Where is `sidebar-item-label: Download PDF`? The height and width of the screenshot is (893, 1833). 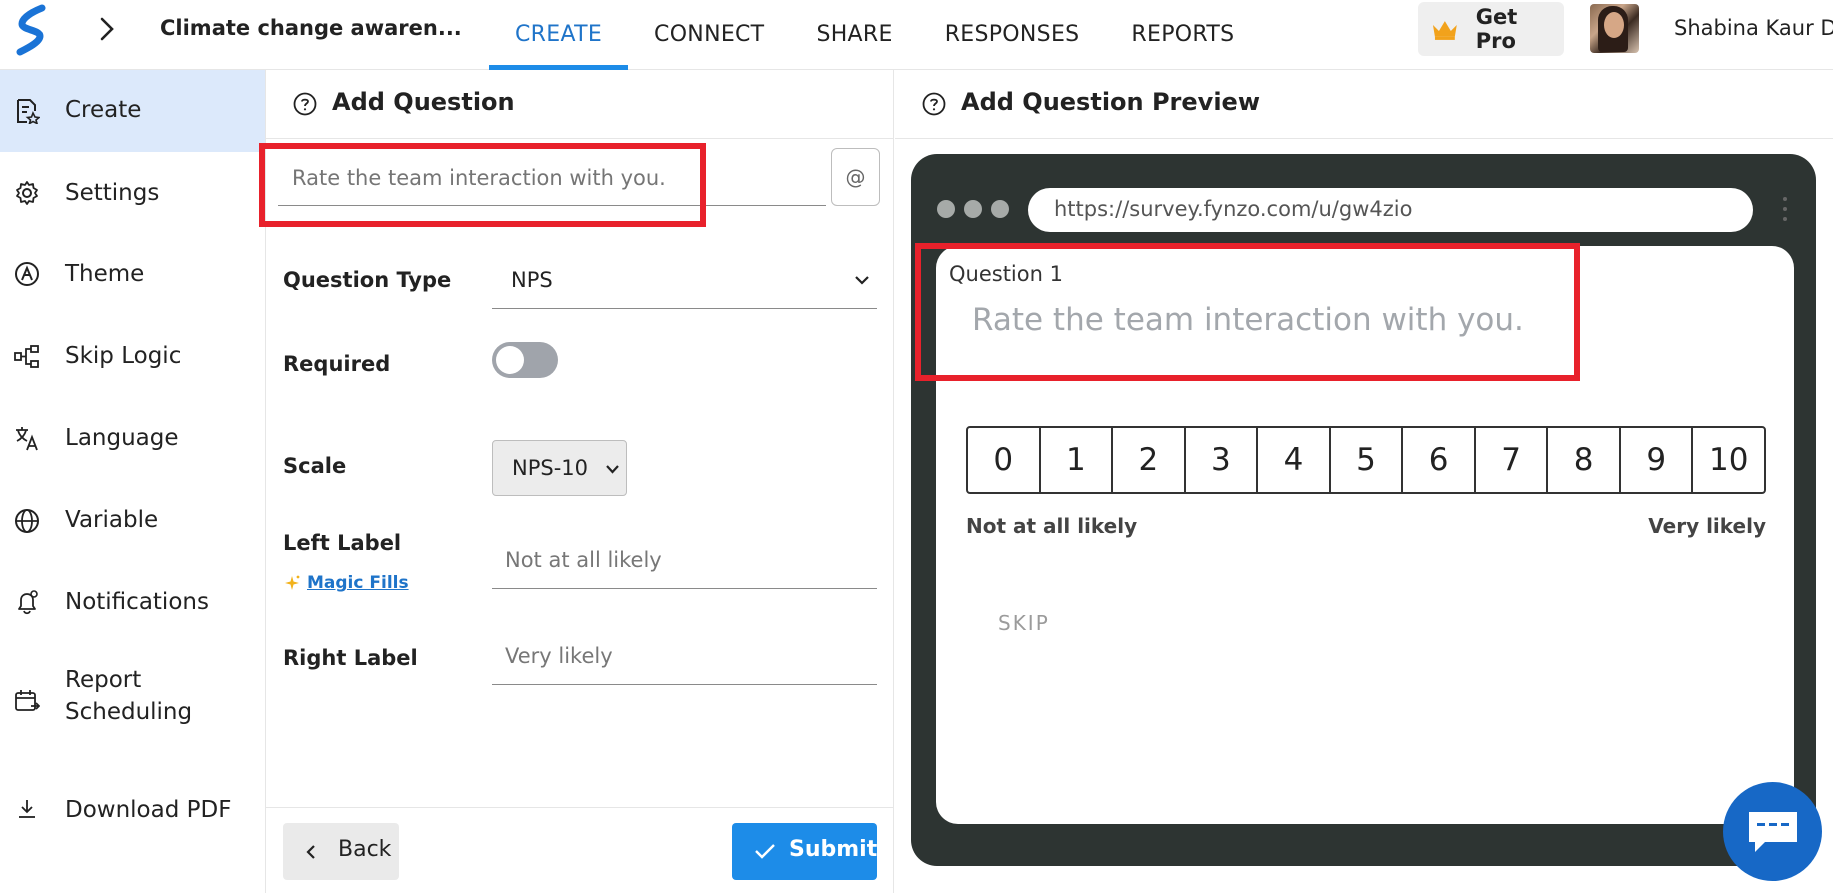
sidebar-item-label: Download PDF is located at coordinates (148, 810).